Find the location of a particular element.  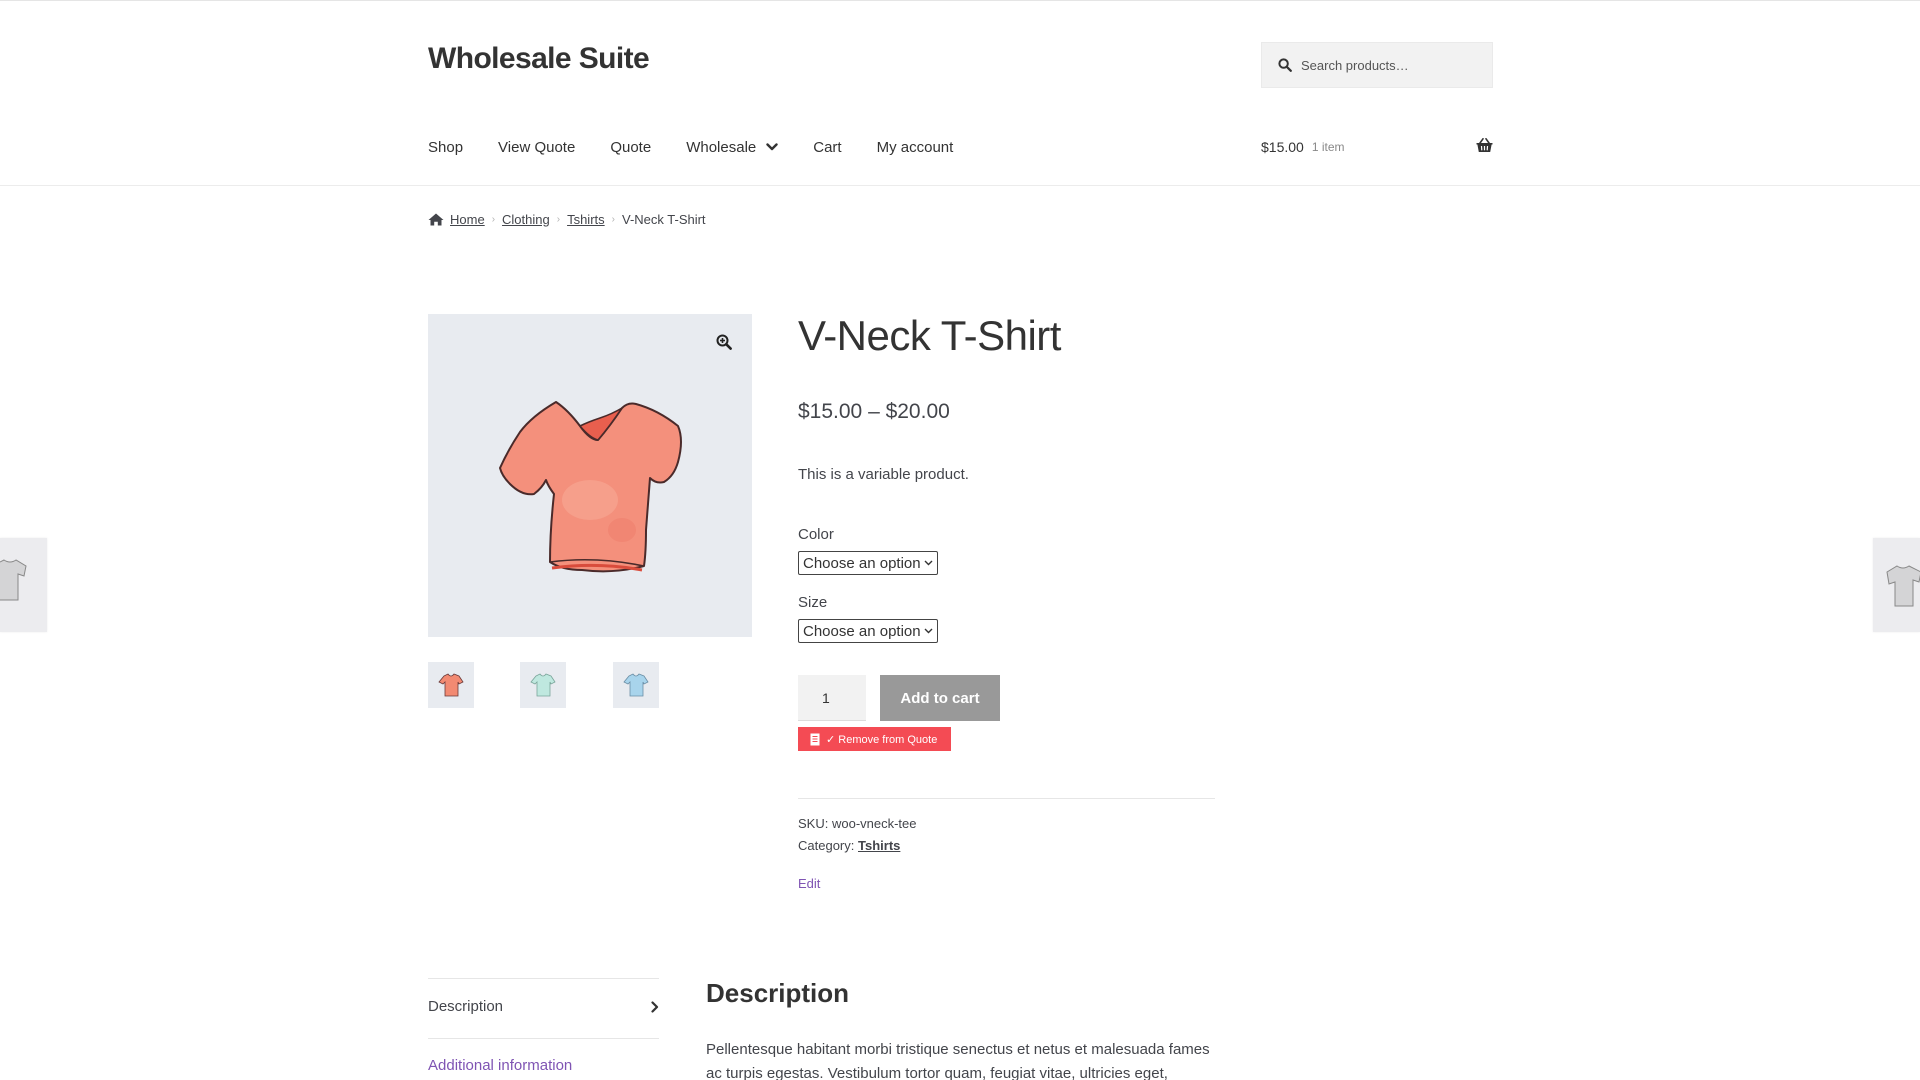

breadcrumb-tshirts: Tshirts is located at coordinates (586, 219).